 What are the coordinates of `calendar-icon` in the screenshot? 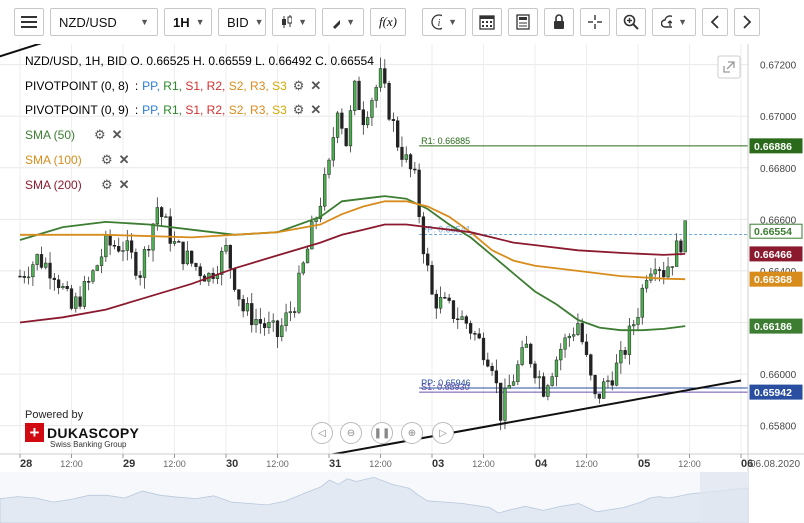 It's located at (487, 22).